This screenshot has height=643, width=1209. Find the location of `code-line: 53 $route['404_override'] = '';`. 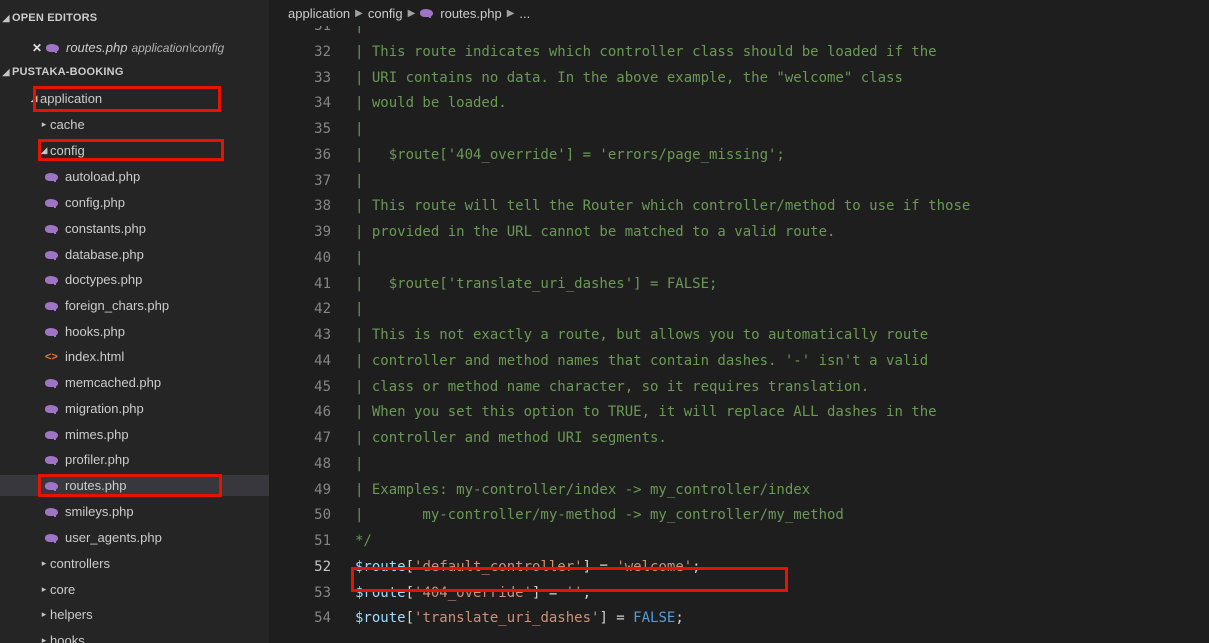

code-line: 53 $route['404_override'] = ''; is located at coordinates (739, 593).